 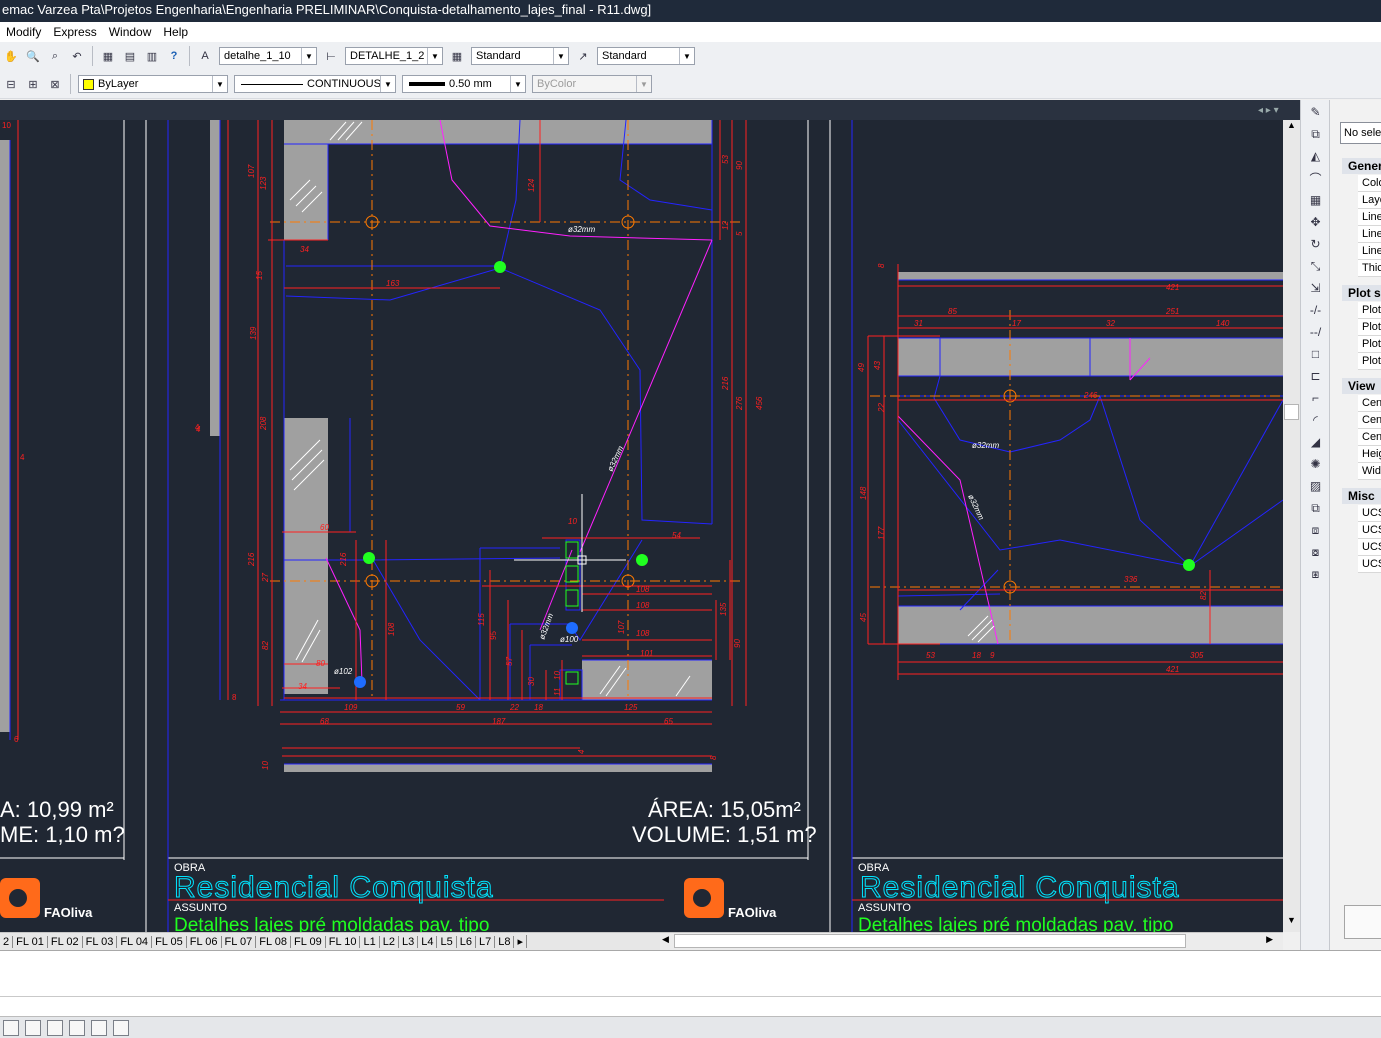 I want to click on text-style-select: detalhe_1_10 ▼, so click(x=268, y=56).